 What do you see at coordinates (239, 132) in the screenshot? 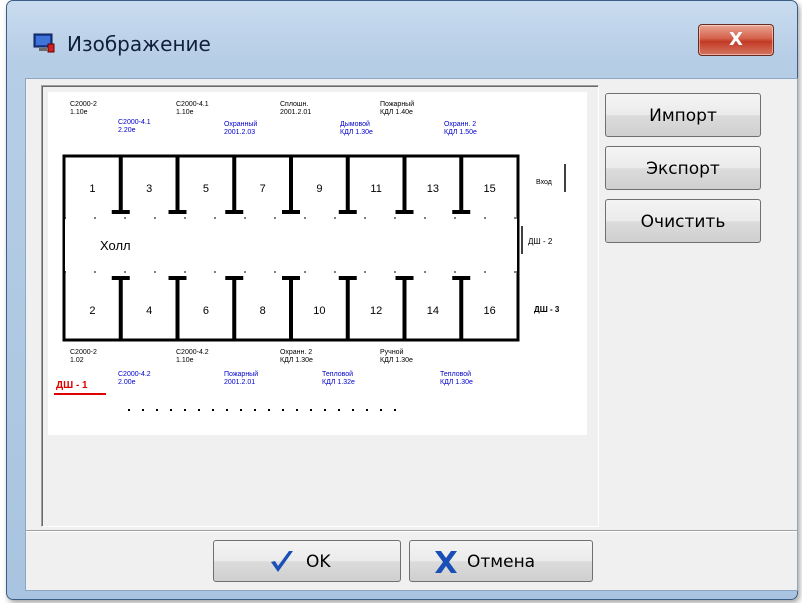
I see `device-label-top-address: 2001.2.03` at bounding box center [239, 132].